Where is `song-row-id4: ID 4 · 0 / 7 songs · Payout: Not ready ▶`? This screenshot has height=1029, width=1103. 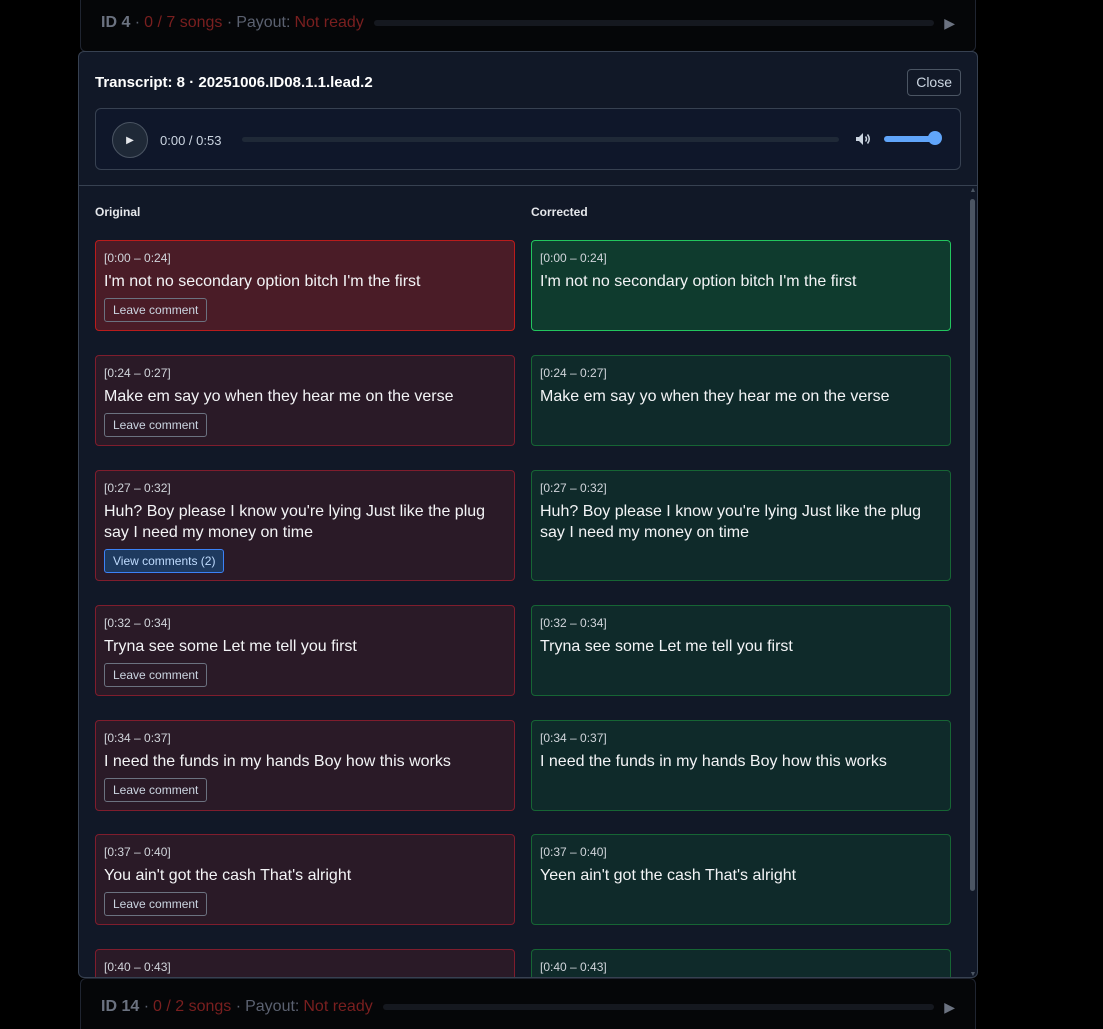 song-row-id4: ID 4 · 0 / 7 songs · Payout: Not ready ▶ is located at coordinates (528, 26).